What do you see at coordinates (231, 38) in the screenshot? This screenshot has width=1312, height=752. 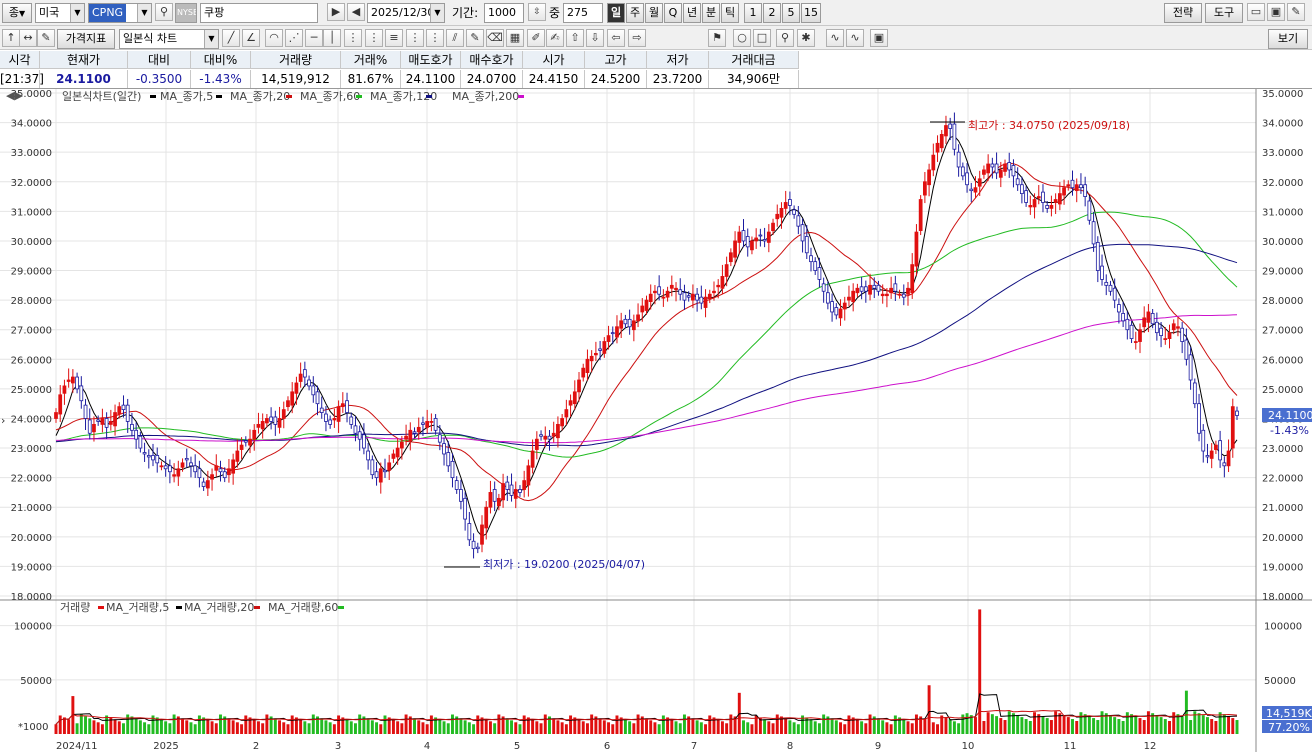 I see `trendline-icon: ╱` at bounding box center [231, 38].